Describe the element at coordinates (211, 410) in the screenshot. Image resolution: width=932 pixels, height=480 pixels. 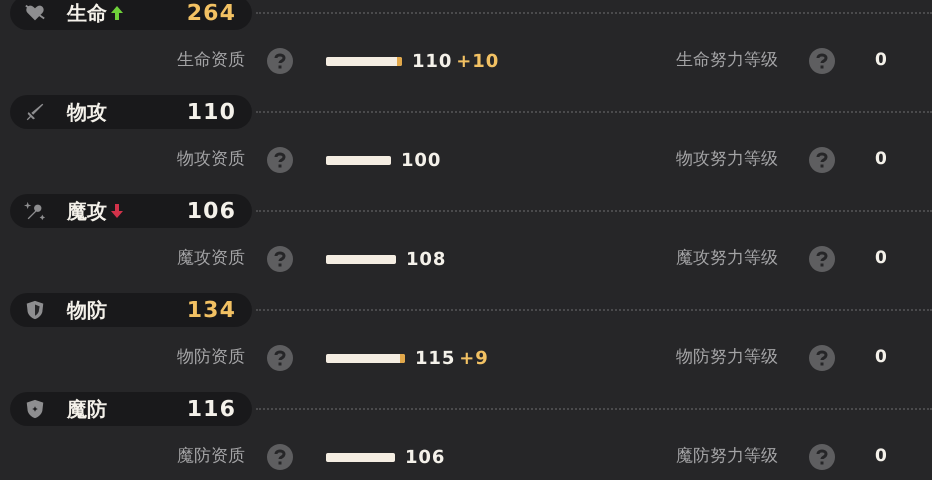
I see `stat-value: 116` at that location.